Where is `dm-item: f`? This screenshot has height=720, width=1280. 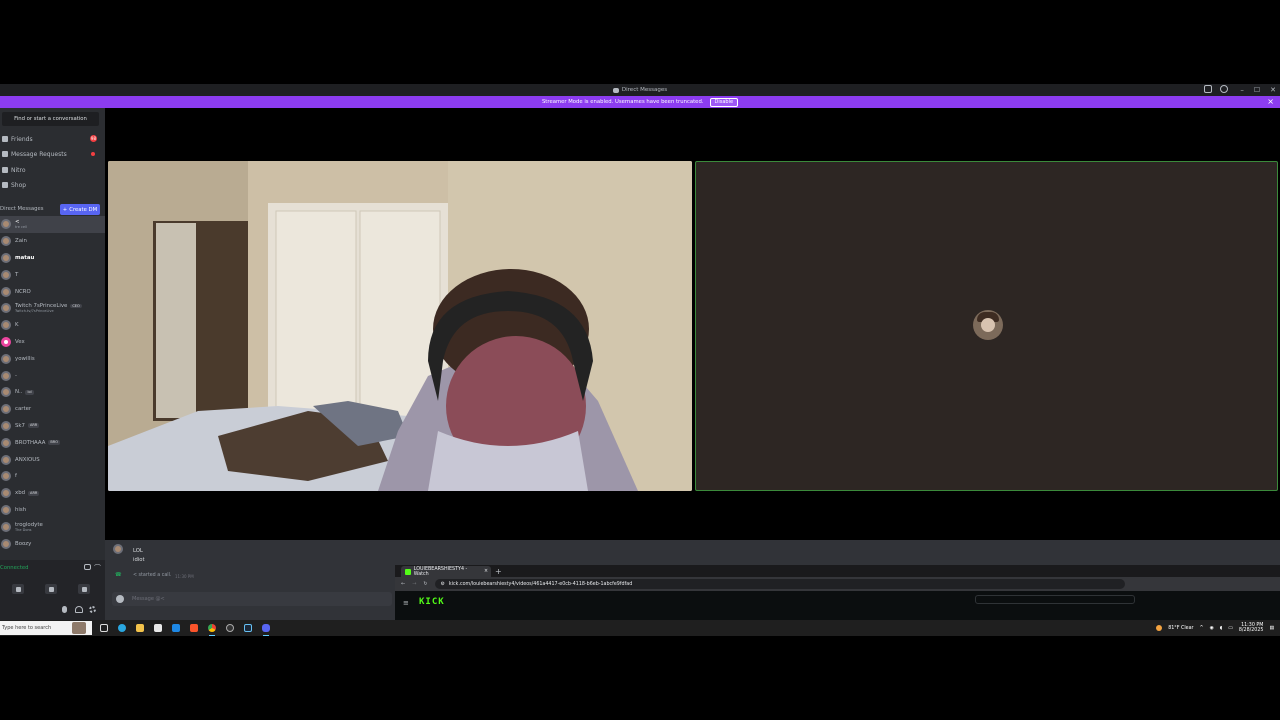
dm-item: f is located at coordinates (52, 476).